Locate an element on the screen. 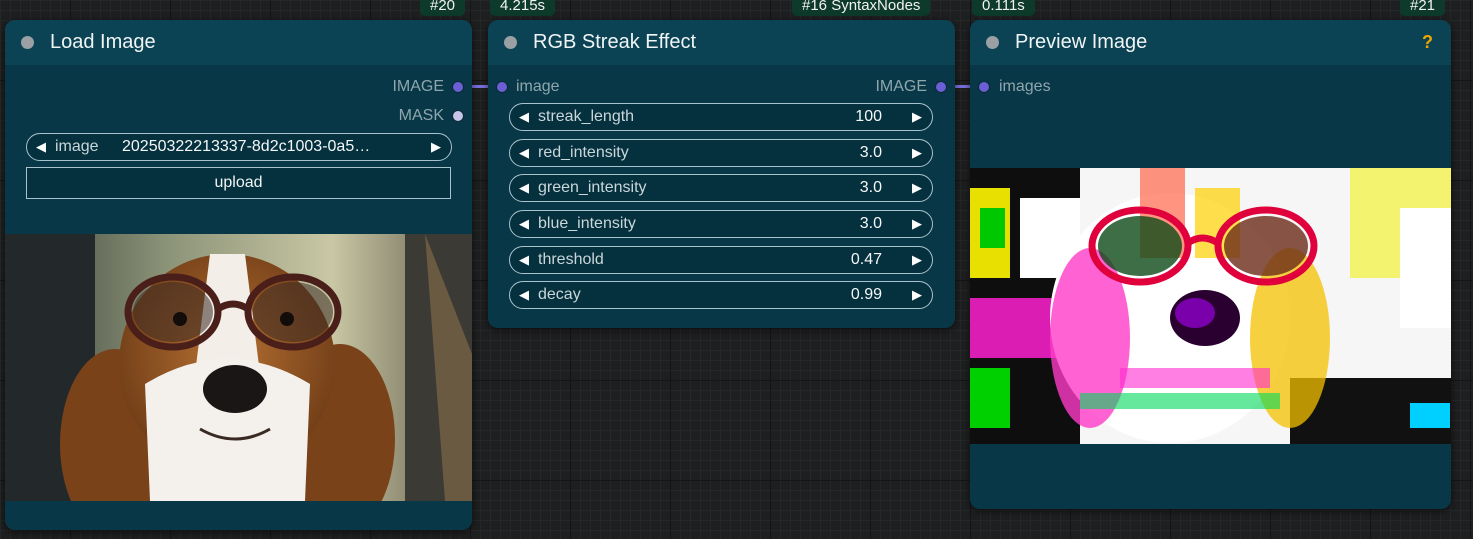 This screenshot has height=539, width=1473. input-socket-image is located at coordinates (502, 87).